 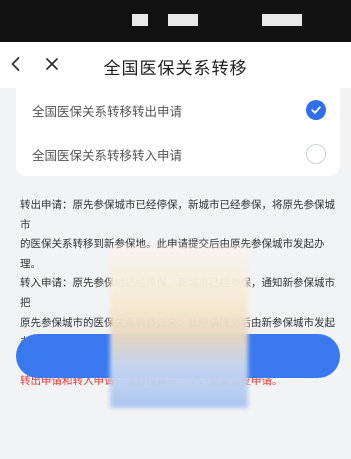 What do you see at coordinates (177, 215) in the screenshot?
I see `info-line: 转出申请：原先参保城市已经停保，新城市已经参保，将原先参保城市` at bounding box center [177, 215].